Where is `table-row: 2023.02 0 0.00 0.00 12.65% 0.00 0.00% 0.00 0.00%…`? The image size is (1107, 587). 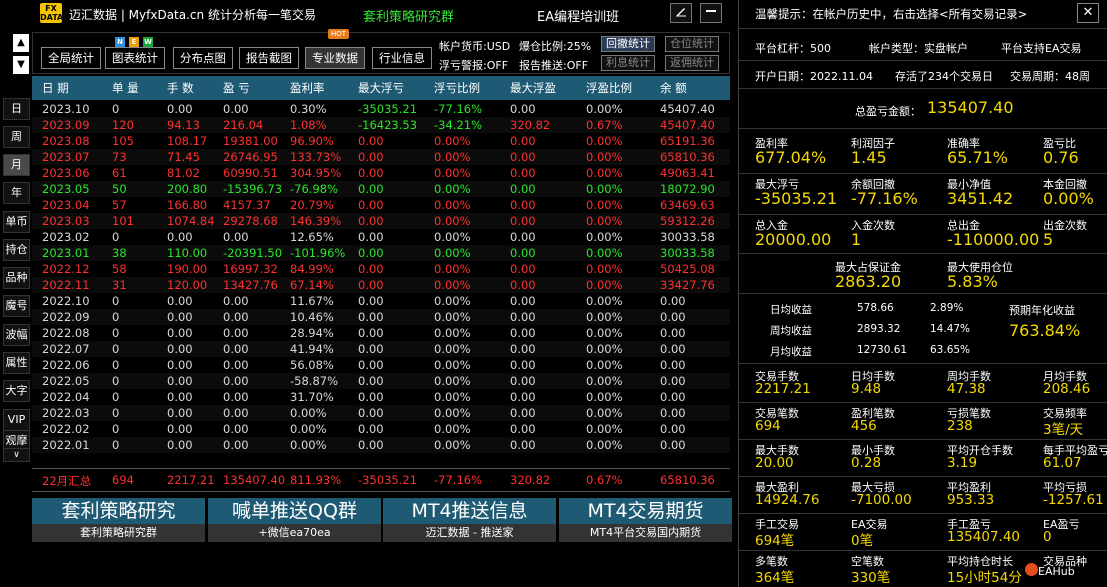
table-row: 2023.02 0 0.00 0.00 12.65% 0.00 0.00% 0.00 0.00%… is located at coordinates (381, 237).